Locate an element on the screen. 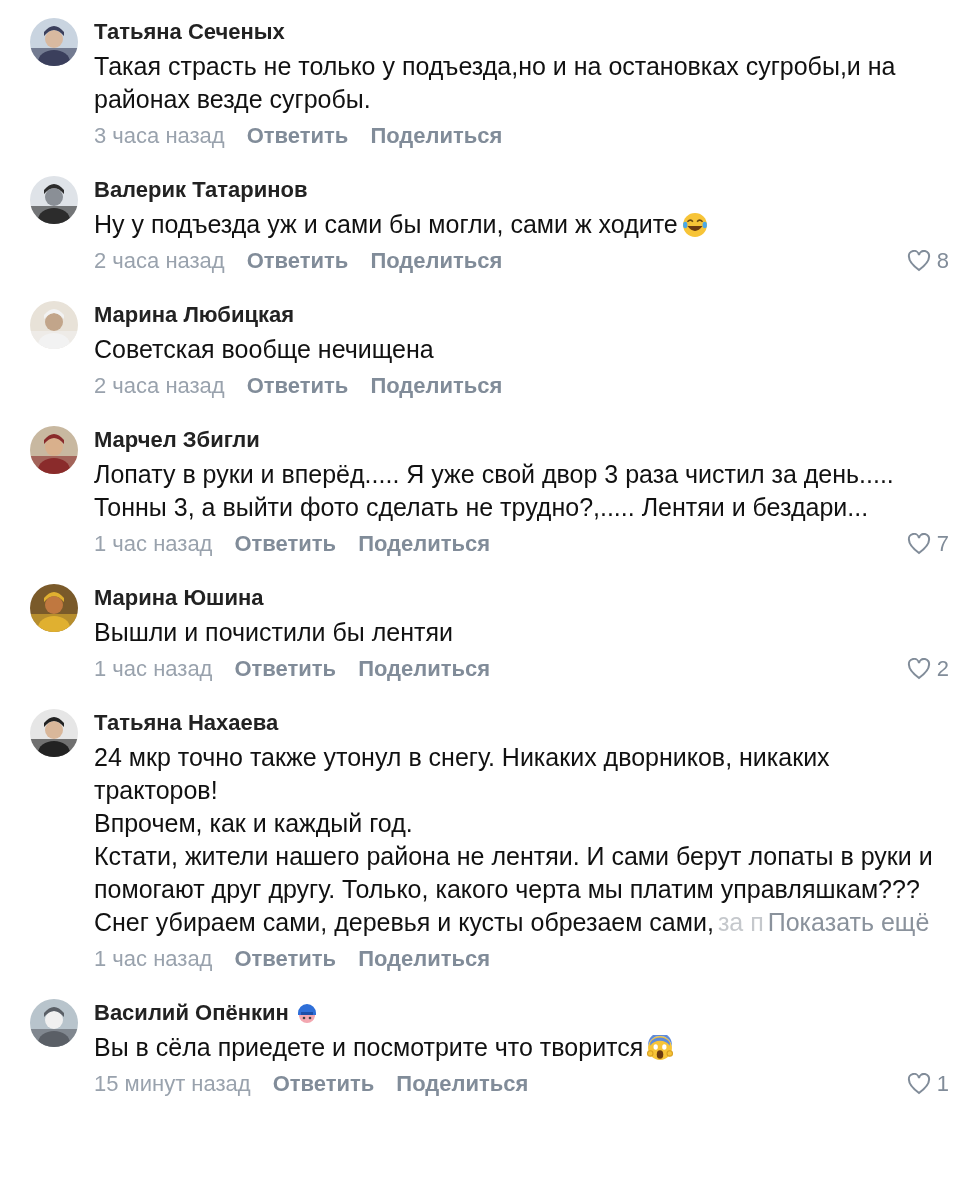 The image size is (971, 1200). comment-text: Вы в сёла приедете и посмотрите что творится is located at coordinates (369, 1047).